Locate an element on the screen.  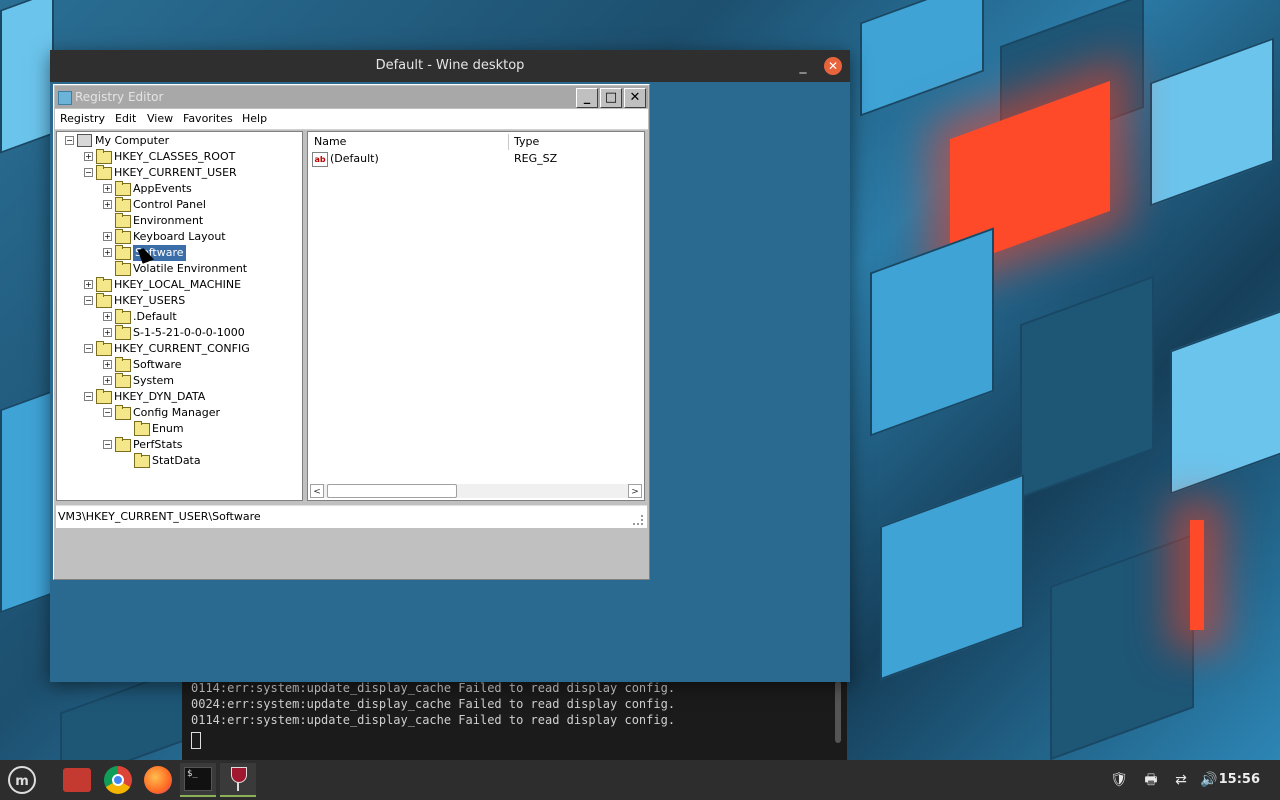
tree-node: − HKEY_CURRENT_CONFIG is located at coordinates (178, 349).